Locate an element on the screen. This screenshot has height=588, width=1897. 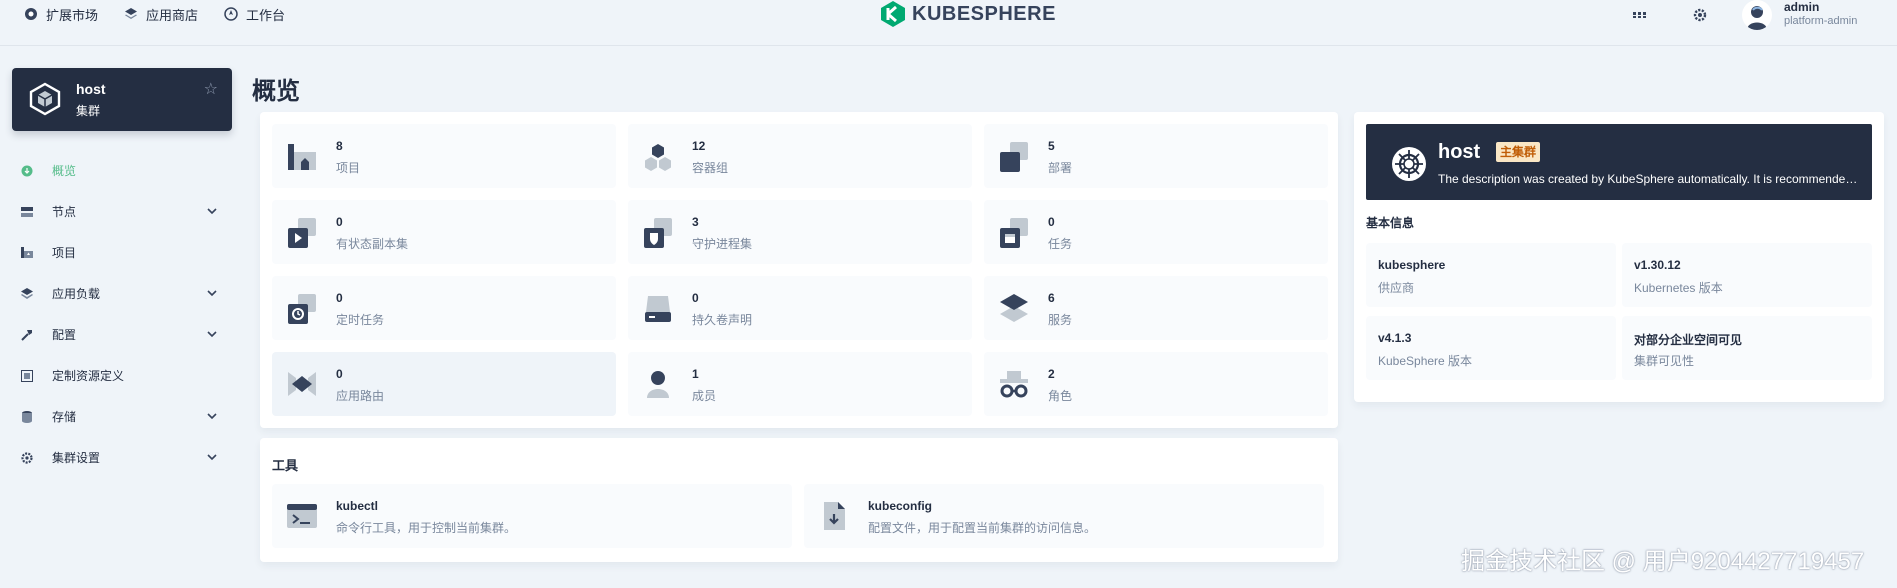
resource-card-members: 1 成员 is located at coordinates (800, 384).